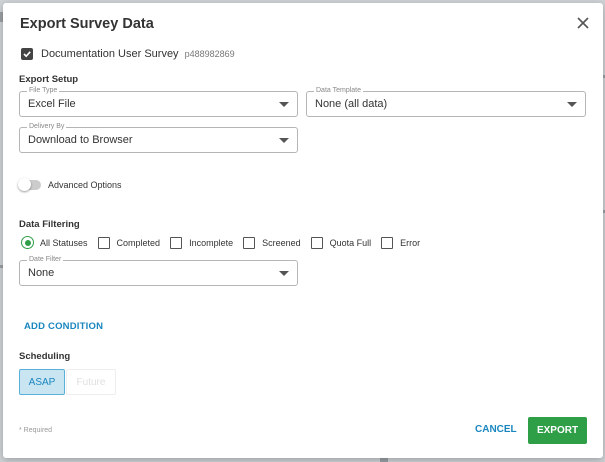  What do you see at coordinates (176, 242) in the screenshot?
I see `incomplete-checkbox` at bounding box center [176, 242].